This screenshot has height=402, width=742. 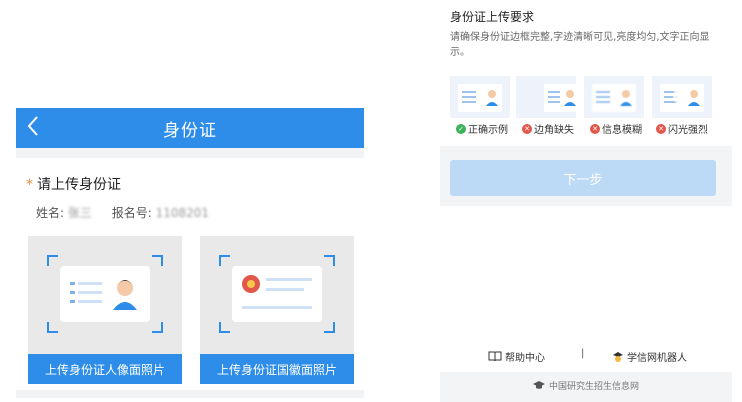 What do you see at coordinates (480, 97) in the screenshot?
I see `example-thumb-correct` at bounding box center [480, 97].